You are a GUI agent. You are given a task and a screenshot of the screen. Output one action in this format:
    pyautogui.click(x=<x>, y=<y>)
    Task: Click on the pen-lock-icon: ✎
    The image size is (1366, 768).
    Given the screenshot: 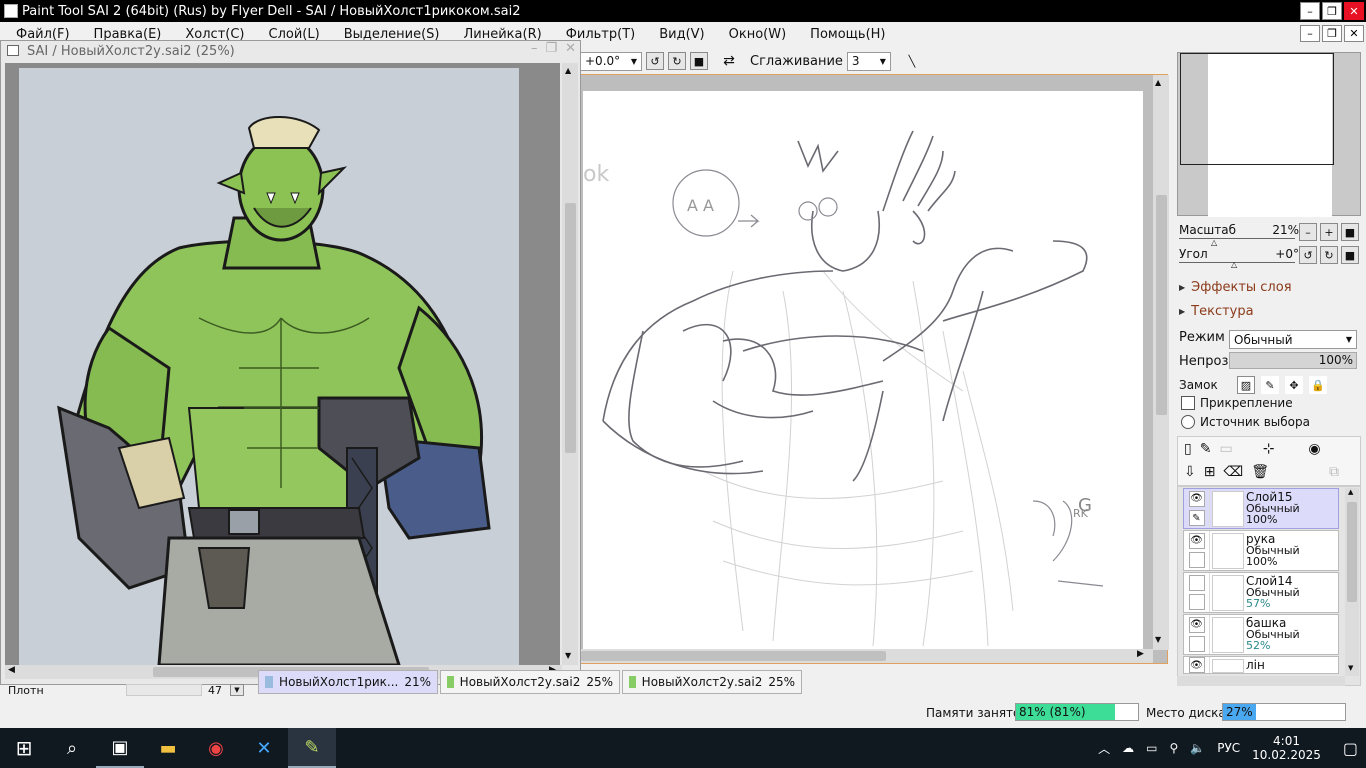 What is the action you would take?
    pyautogui.click(x=1196, y=518)
    